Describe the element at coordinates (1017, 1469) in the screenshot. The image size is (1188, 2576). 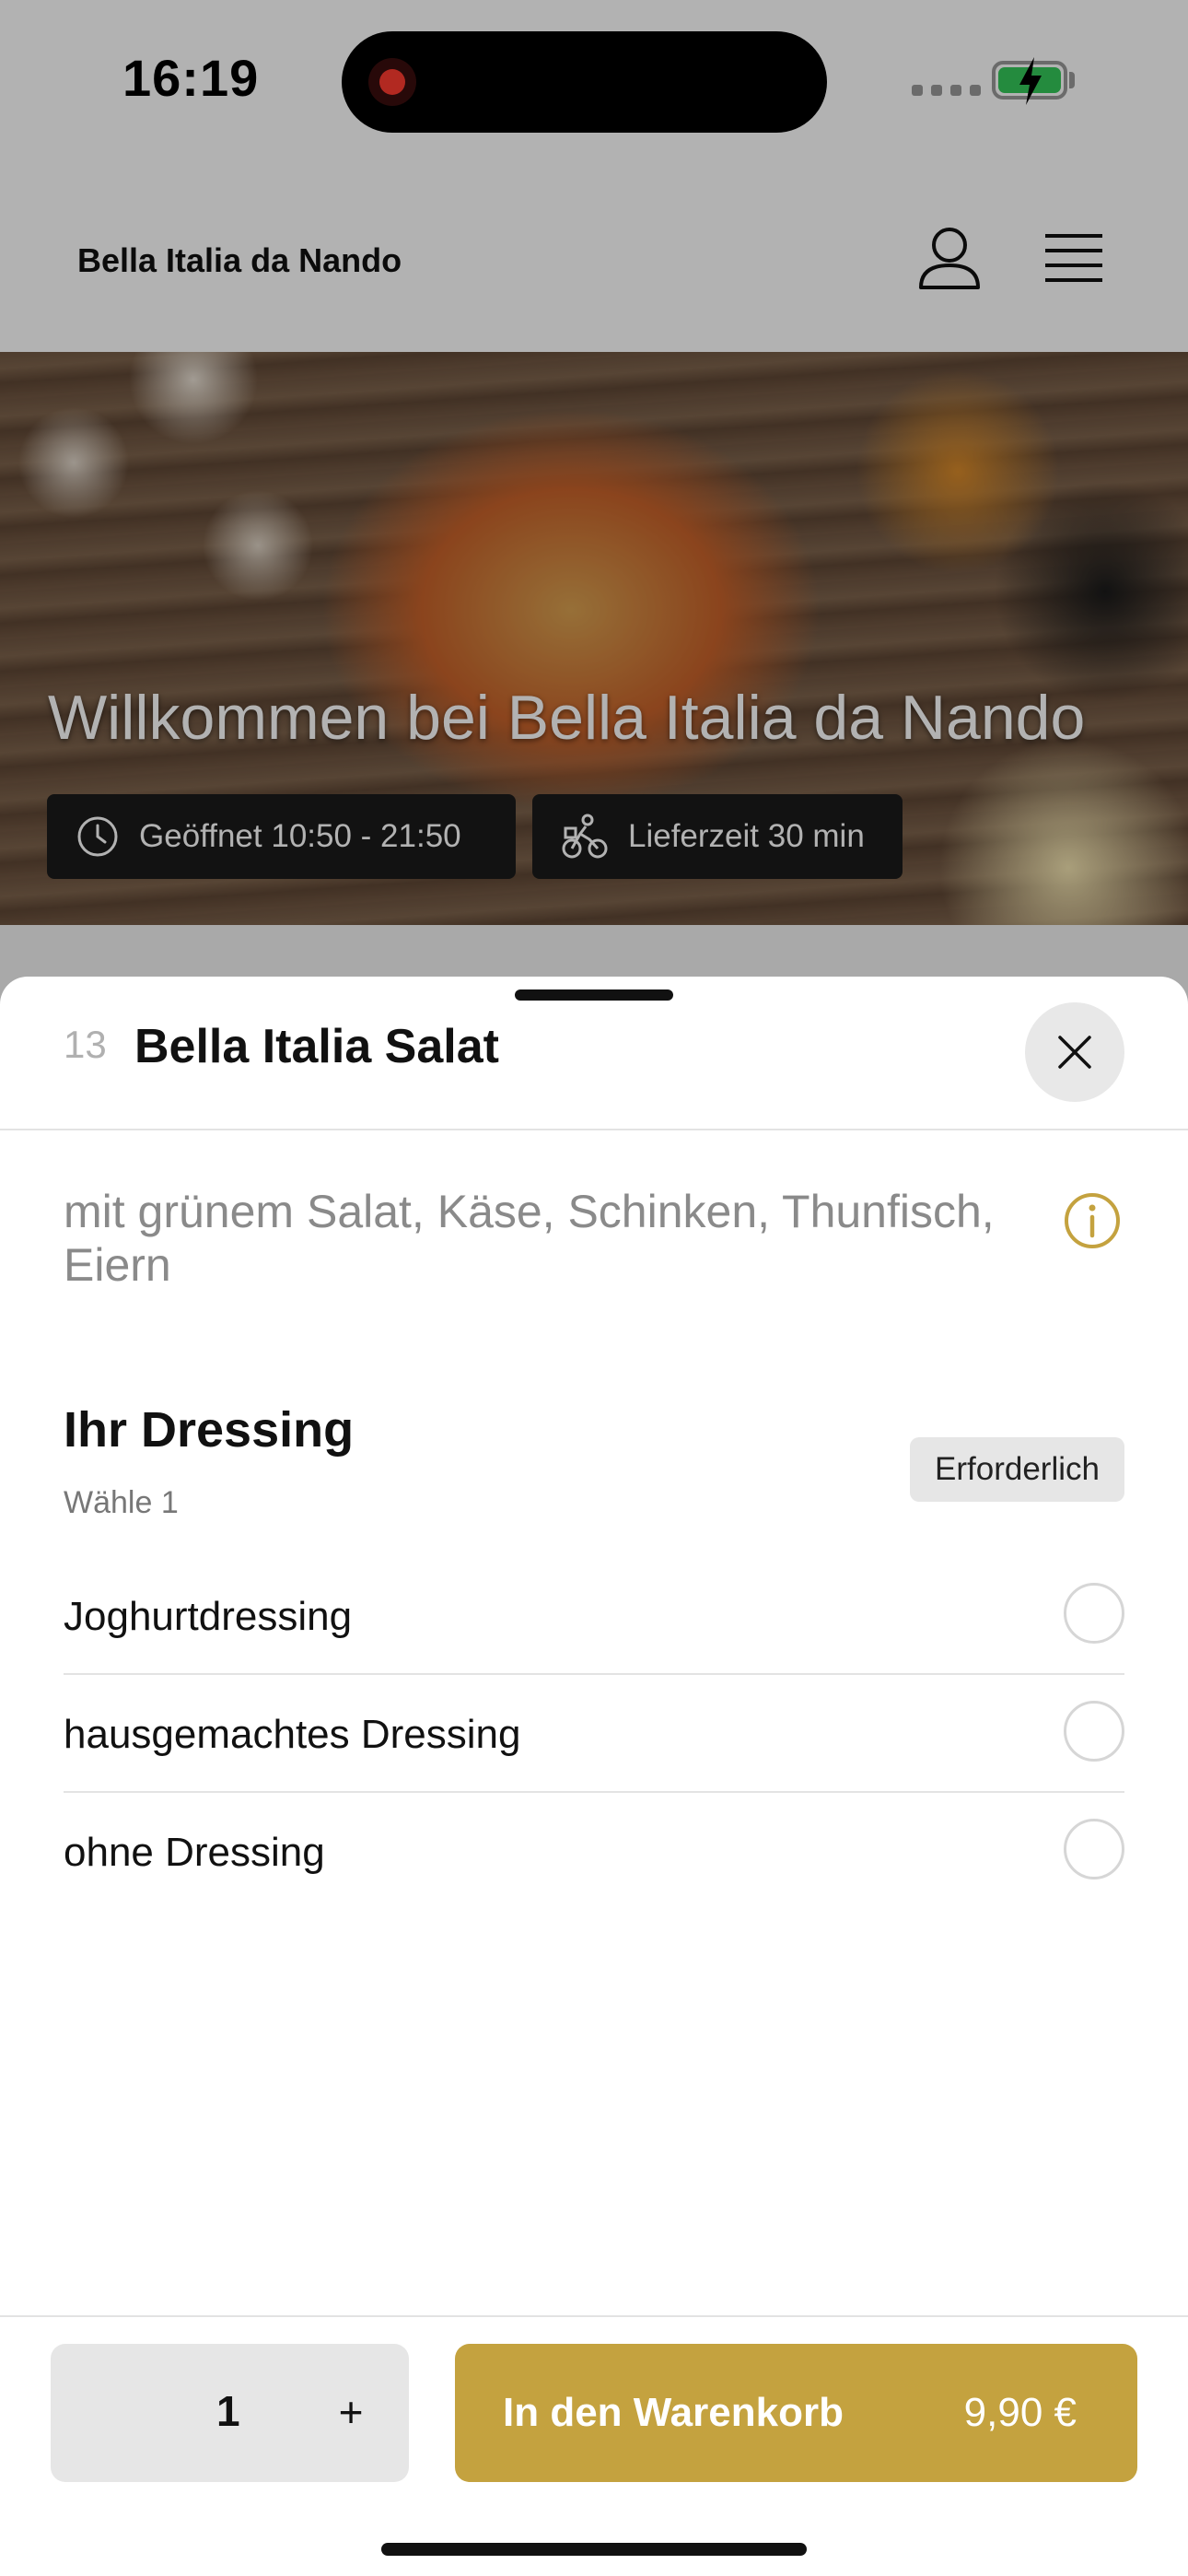
I see `required-badge: Erforderlich` at that location.